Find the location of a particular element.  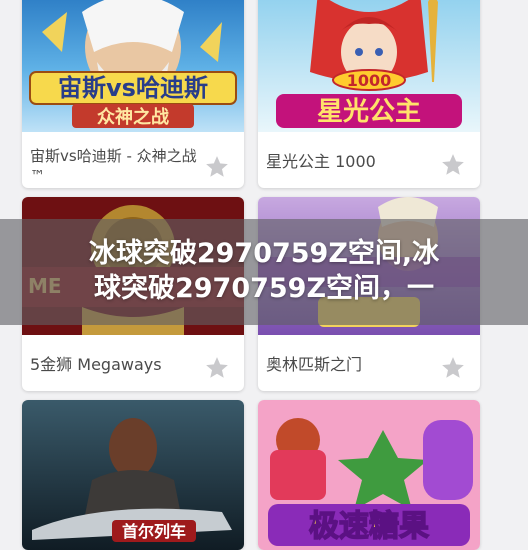

game-thumbnail: 1000 星光公主 is located at coordinates (369, 66).